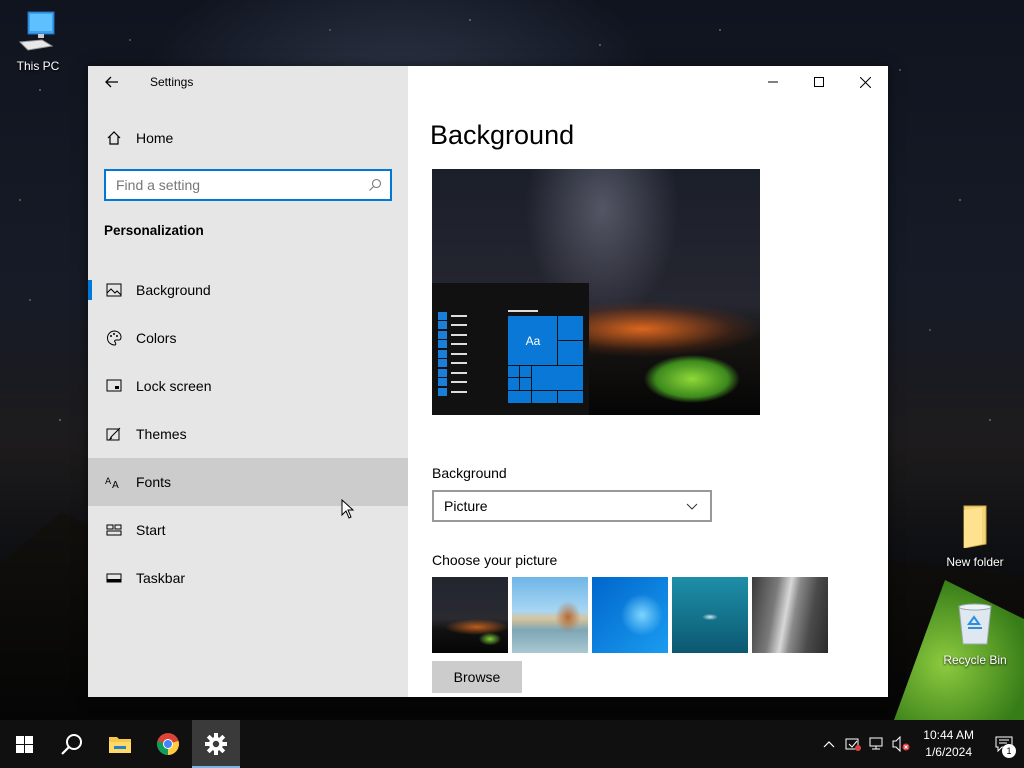  I want to click on nav-item-label: Start, so click(151, 530).